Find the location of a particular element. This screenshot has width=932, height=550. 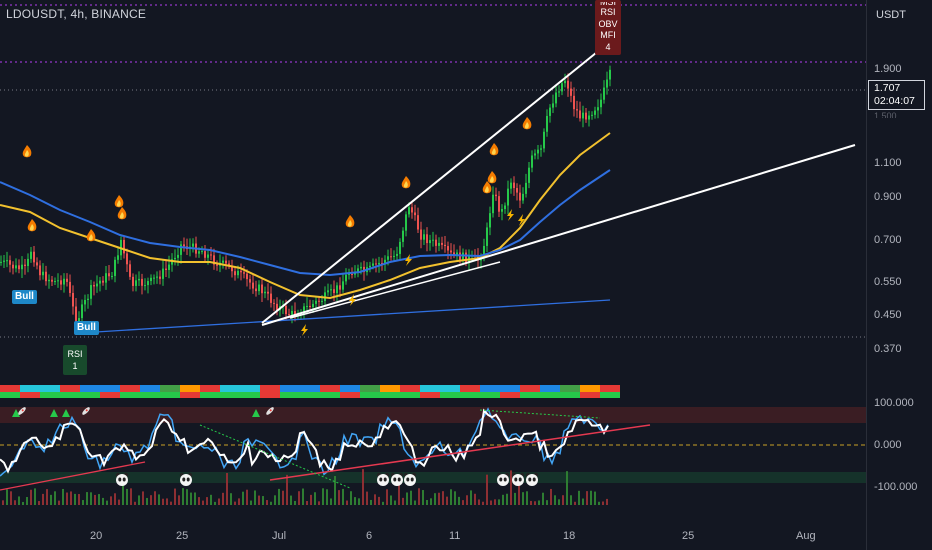

currency-label: USDT is located at coordinates (891, 15).